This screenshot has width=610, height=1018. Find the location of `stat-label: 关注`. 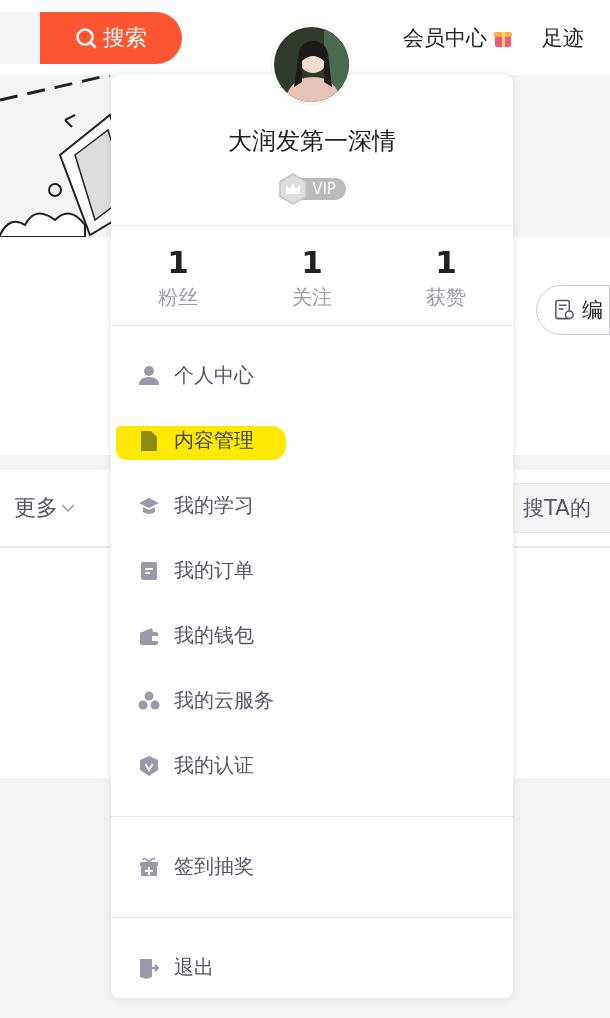

stat-label: 关注 is located at coordinates (312, 297).